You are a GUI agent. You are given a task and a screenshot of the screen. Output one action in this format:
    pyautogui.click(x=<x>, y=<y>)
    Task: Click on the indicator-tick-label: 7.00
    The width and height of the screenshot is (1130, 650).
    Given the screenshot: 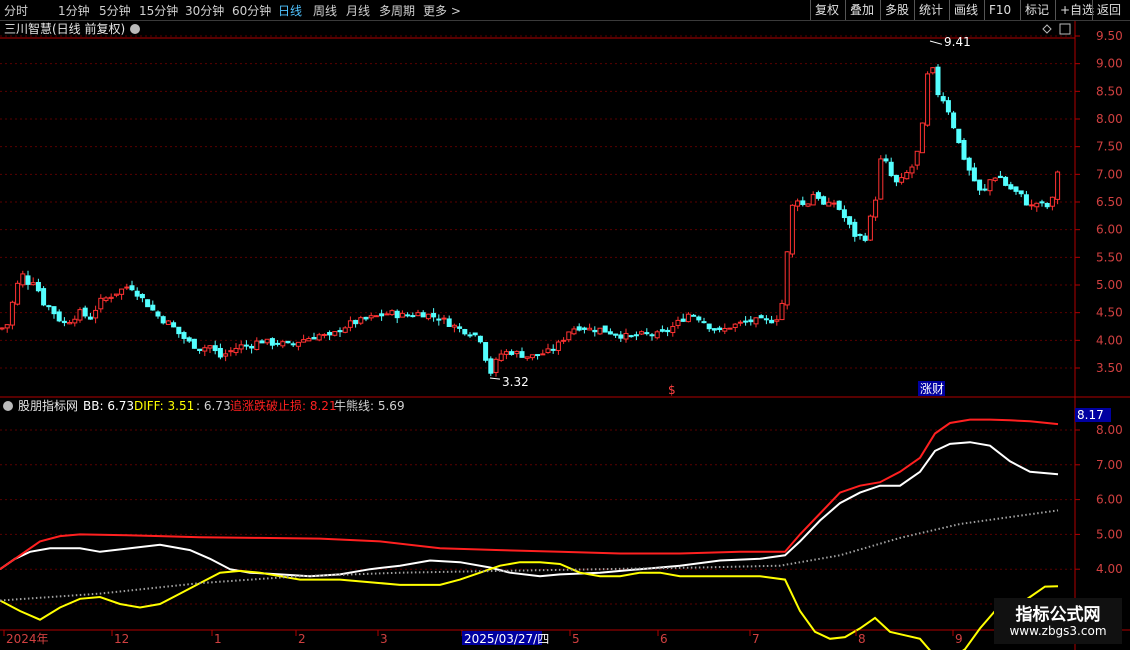 What is the action you would take?
    pyautogui.click(x=1109, y=465)
    